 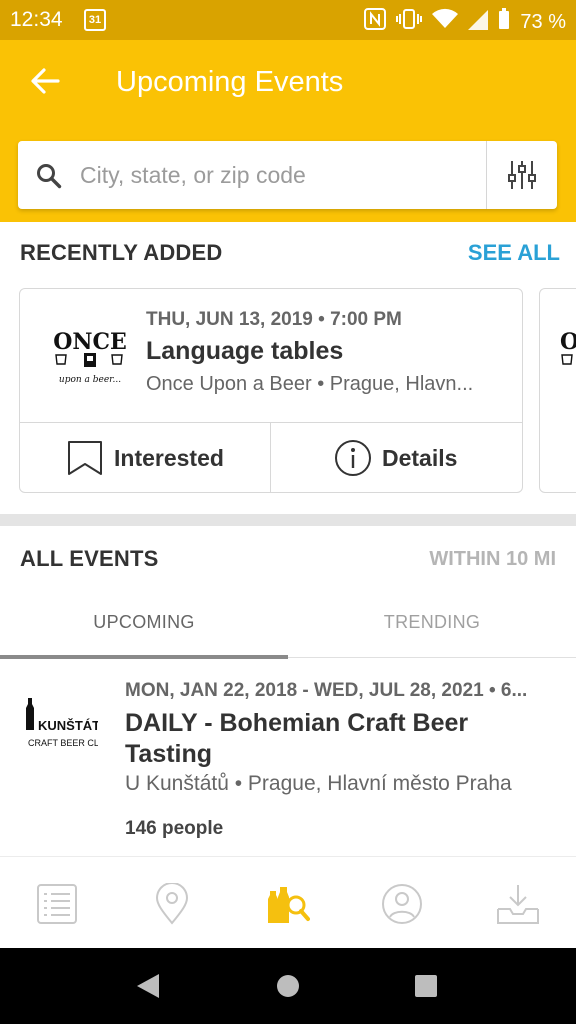 What do you see at coordinates (245, 351) in the screenshot?
I see `event-name: Language tables` at bounding box center [245, 351].